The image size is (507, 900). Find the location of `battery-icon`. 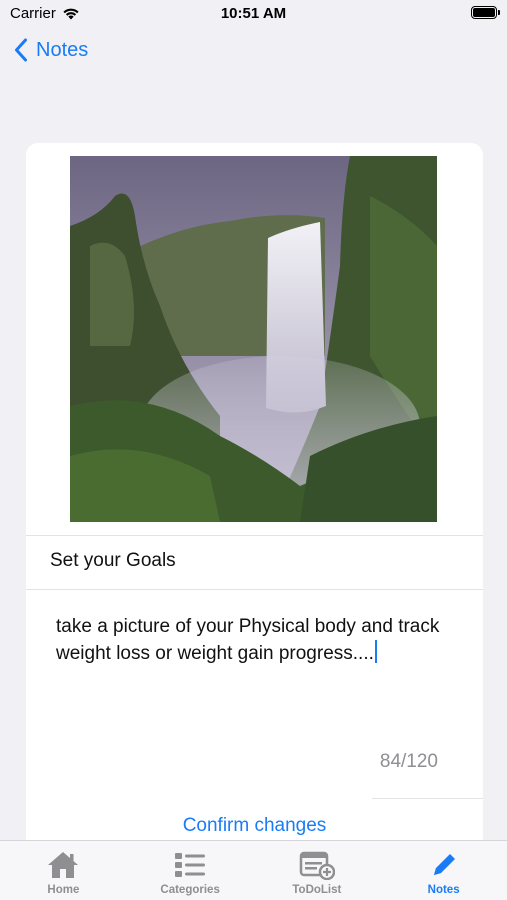

battery-icon is located at coordinates (485, 12).